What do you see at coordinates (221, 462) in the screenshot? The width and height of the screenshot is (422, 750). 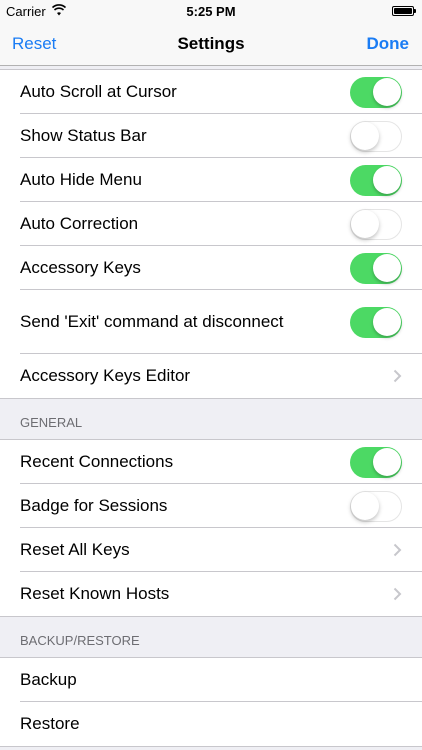 I see `row-recent-connections: Recent Connections` at bounding box center [221, 462].